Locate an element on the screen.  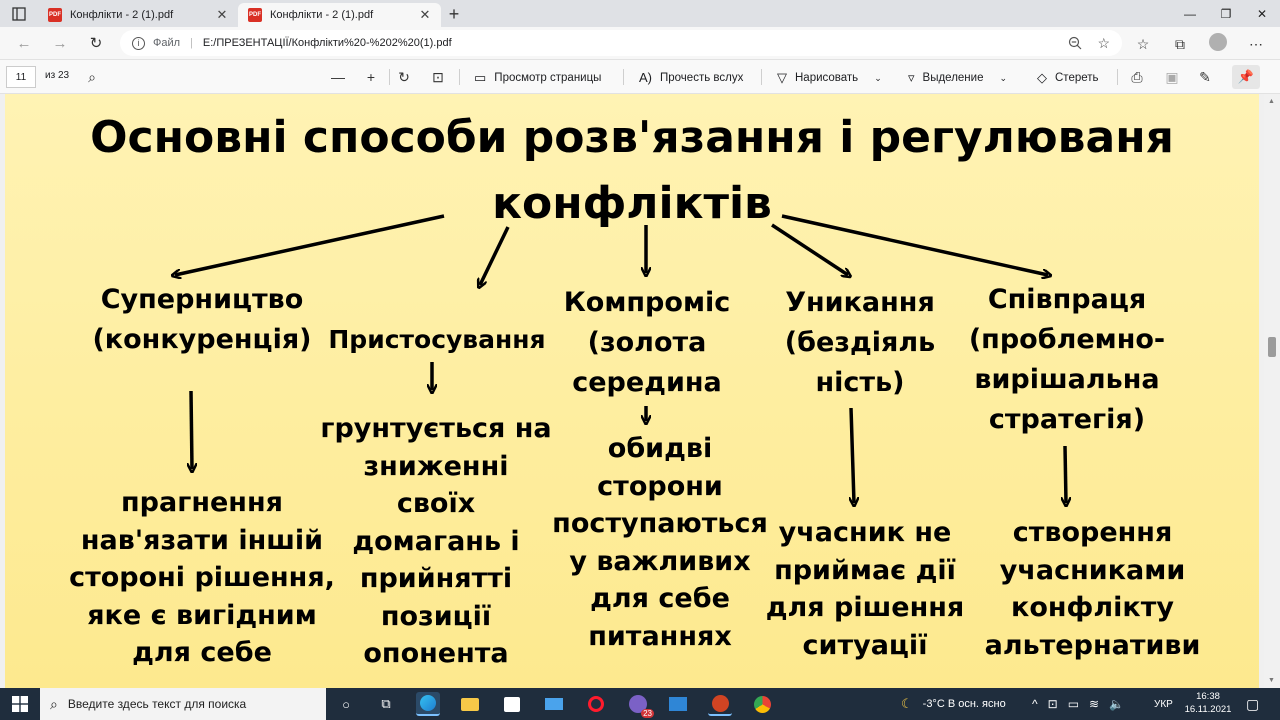
heading-avoidance: Уникання (бездіяль ність) is located at coordinates (860, 343).